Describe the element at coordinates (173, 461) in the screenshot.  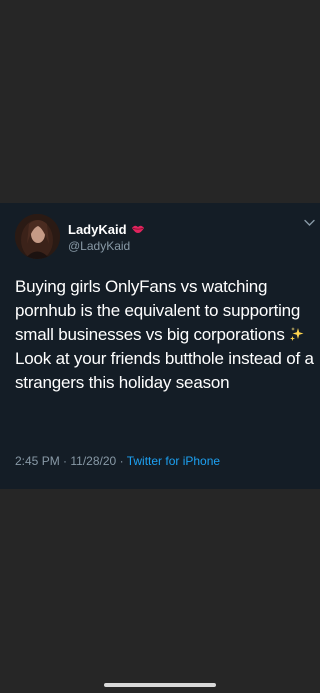
I see `tweet-source-link: Twitter for iPhone` at that location.